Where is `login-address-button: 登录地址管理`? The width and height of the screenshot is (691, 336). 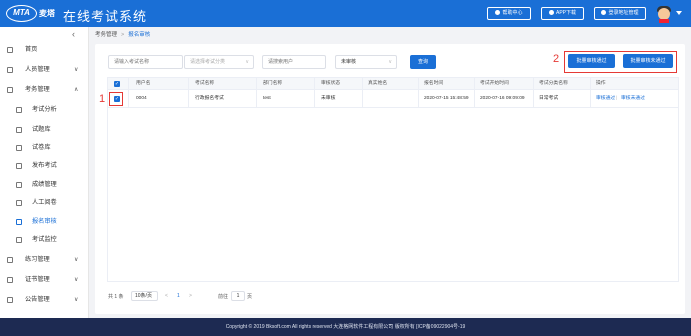
login-address-button: 登录地址管理 is located at coordinates (620, 13).